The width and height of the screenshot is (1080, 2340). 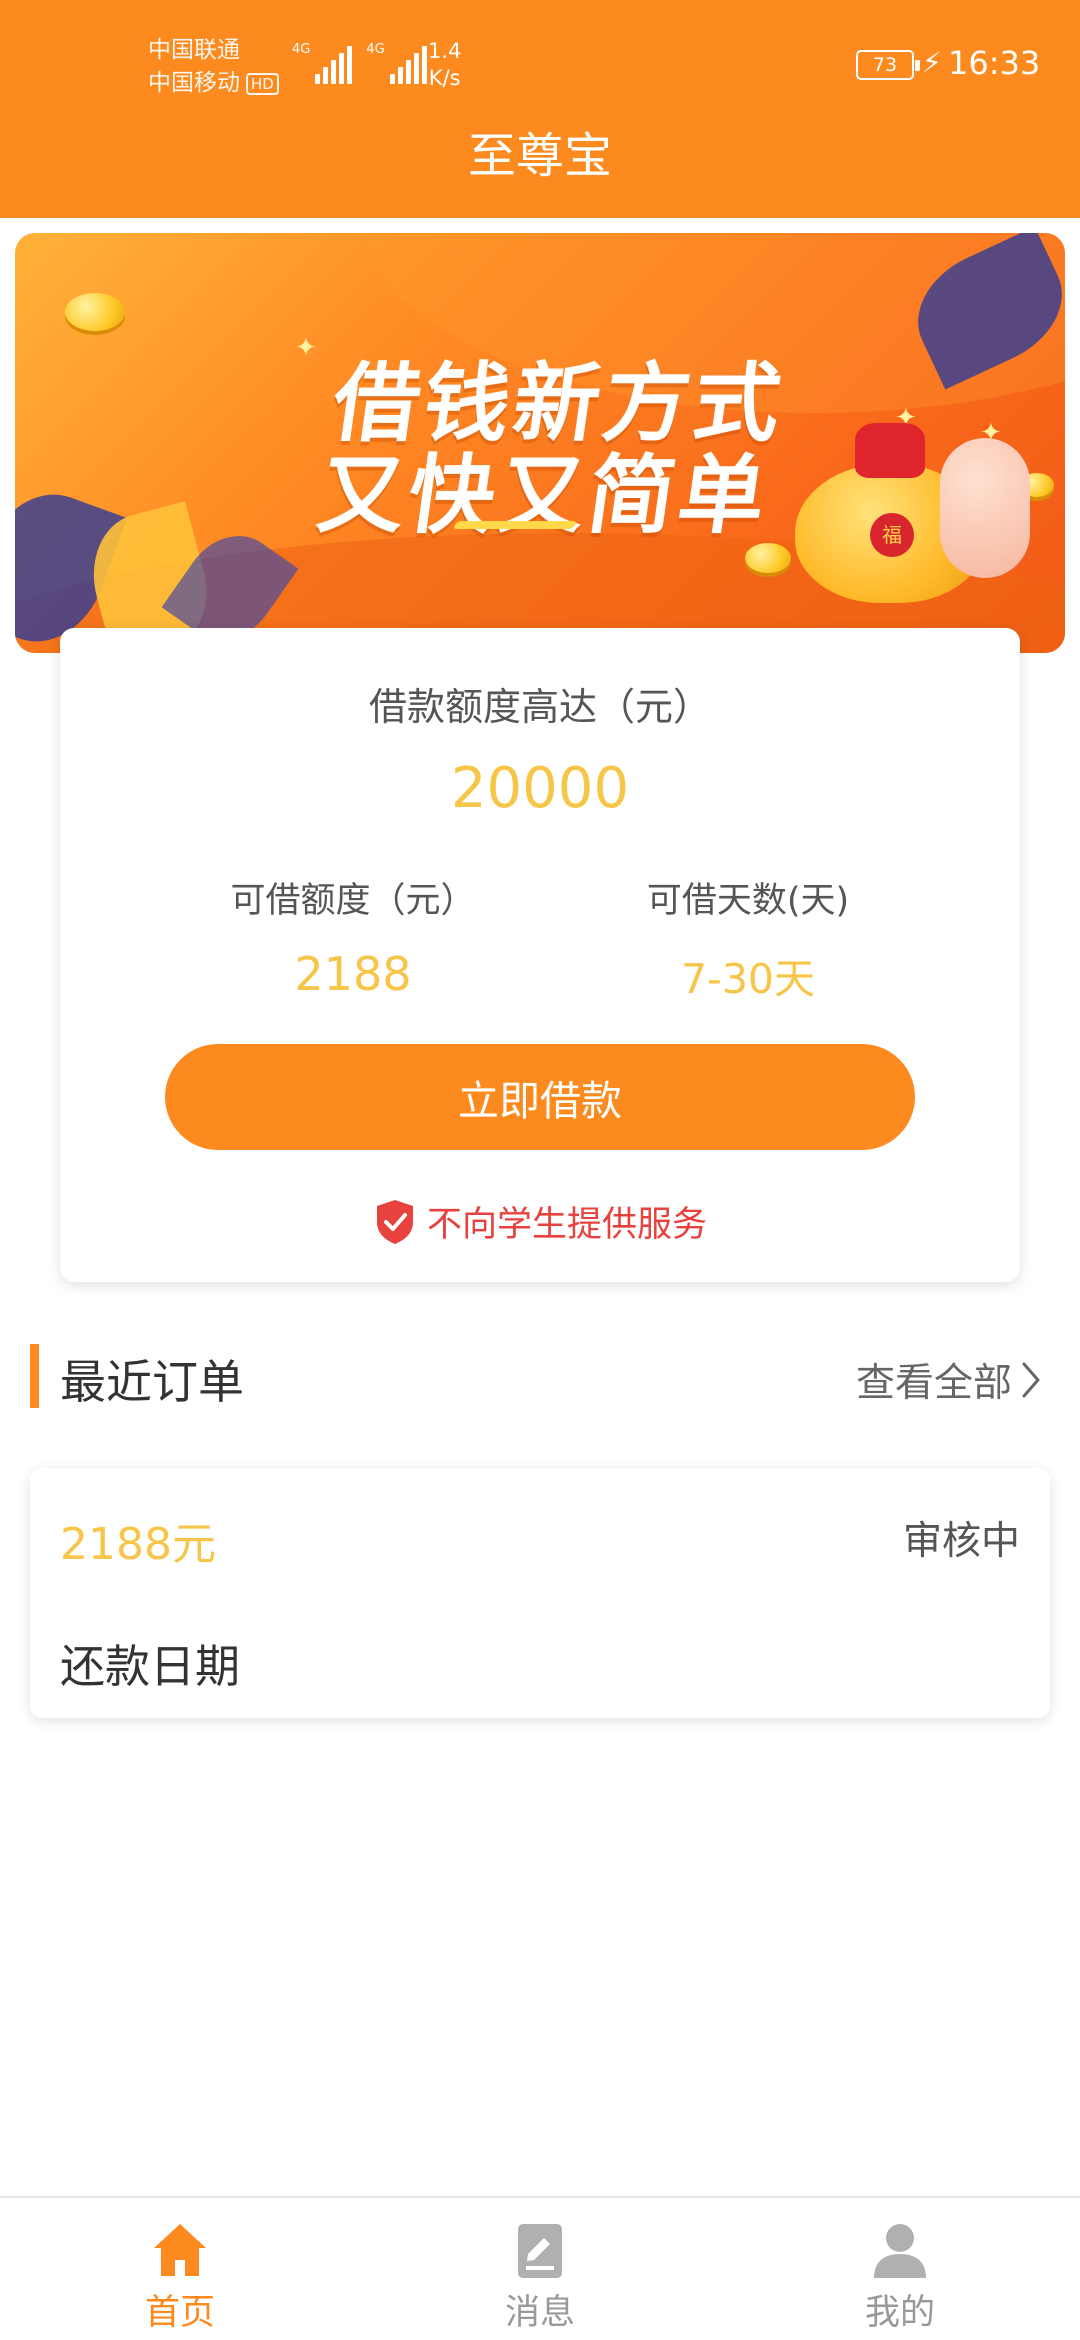 I want to click on coin-icon, so click(x=95, y=312).